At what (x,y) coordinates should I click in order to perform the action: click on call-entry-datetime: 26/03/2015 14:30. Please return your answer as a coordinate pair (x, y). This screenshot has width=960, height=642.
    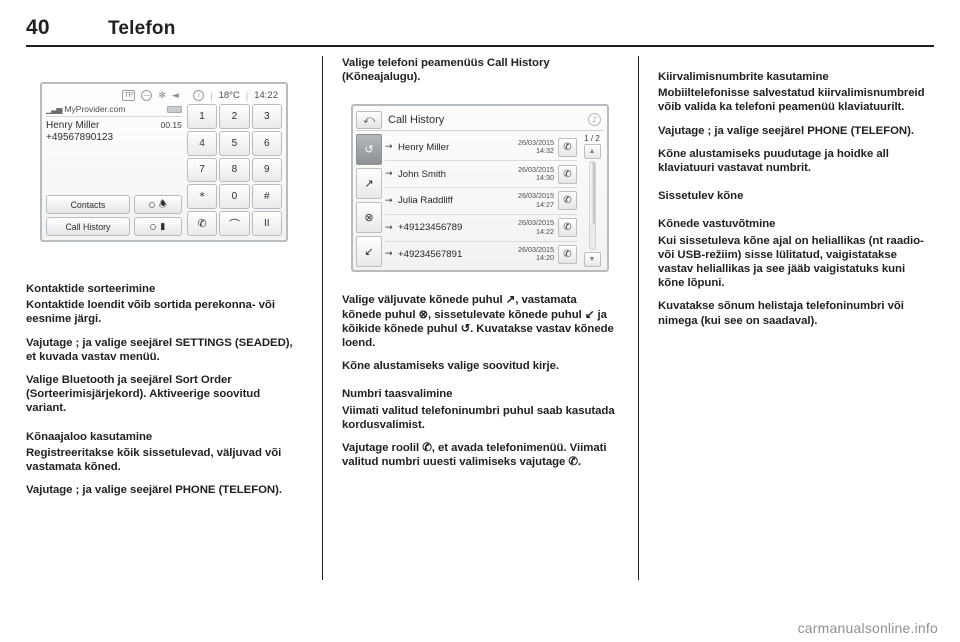
    Looking at the image, I should click on (536, 173).